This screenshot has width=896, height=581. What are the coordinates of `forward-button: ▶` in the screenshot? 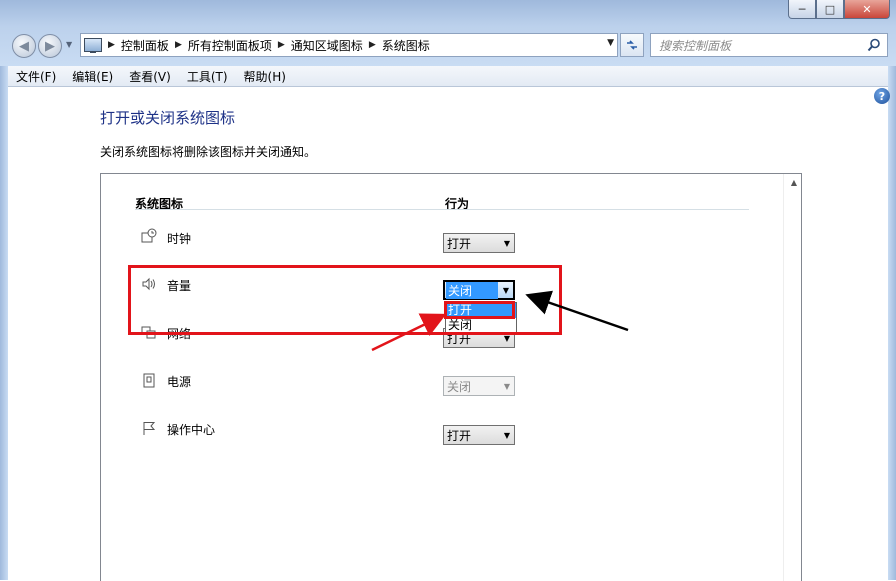 It's located at (50, 46).